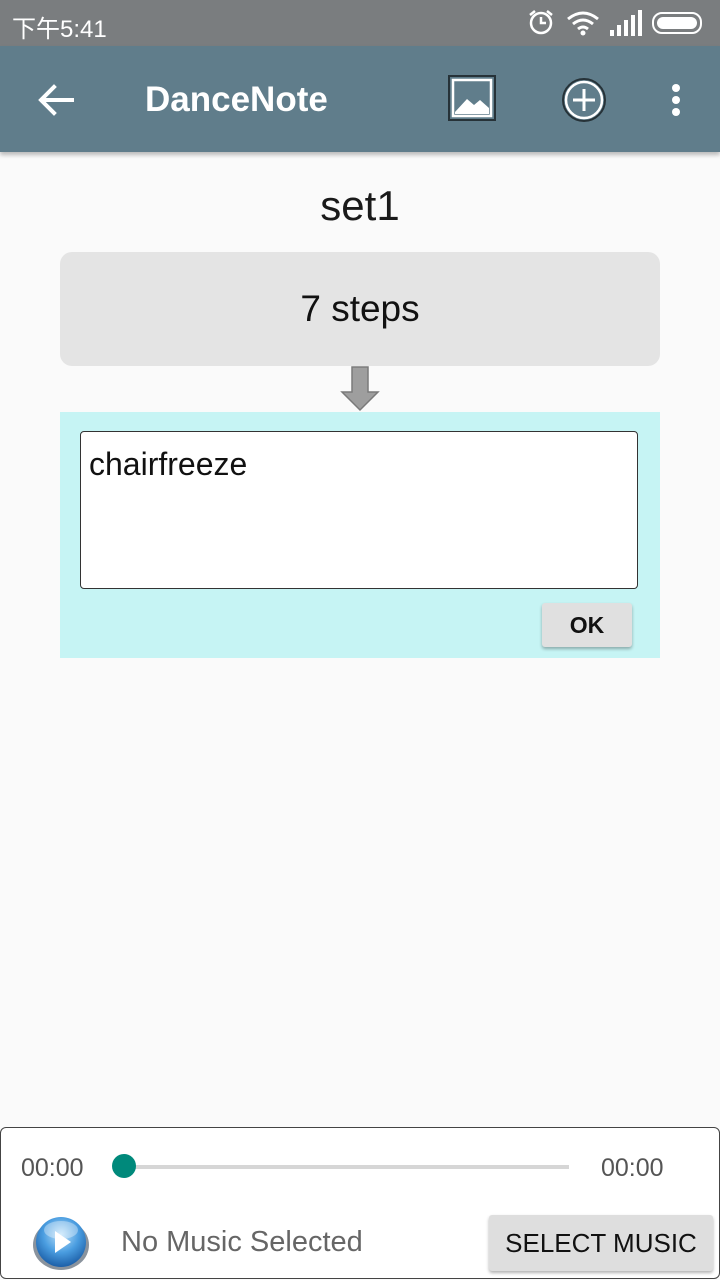 The height and width of the screenshot is (1280, 720). I want to click on signal-icon, so click(626, 23).